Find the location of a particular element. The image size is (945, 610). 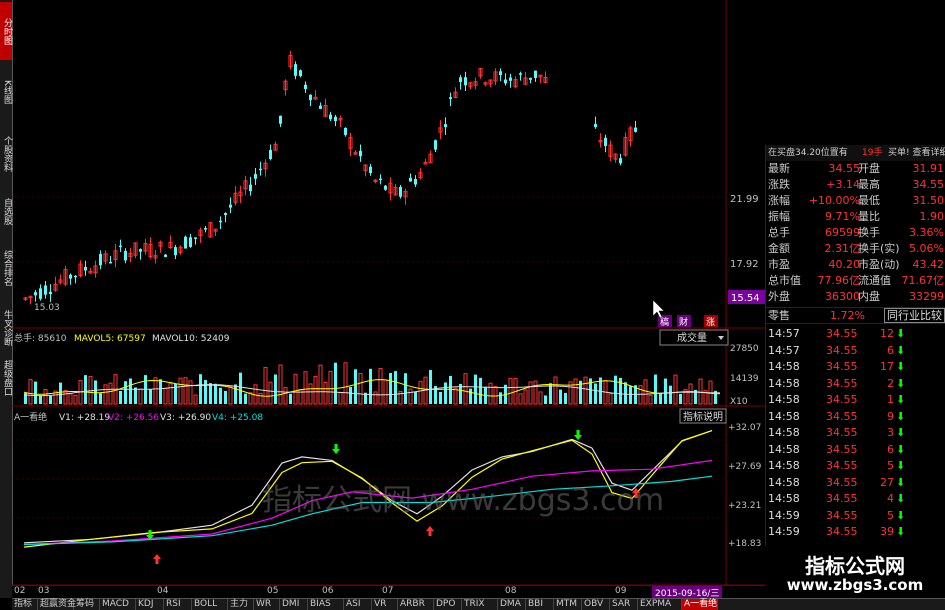

down-arrow-icon: ⬇ is located at coordinates (901, 531).